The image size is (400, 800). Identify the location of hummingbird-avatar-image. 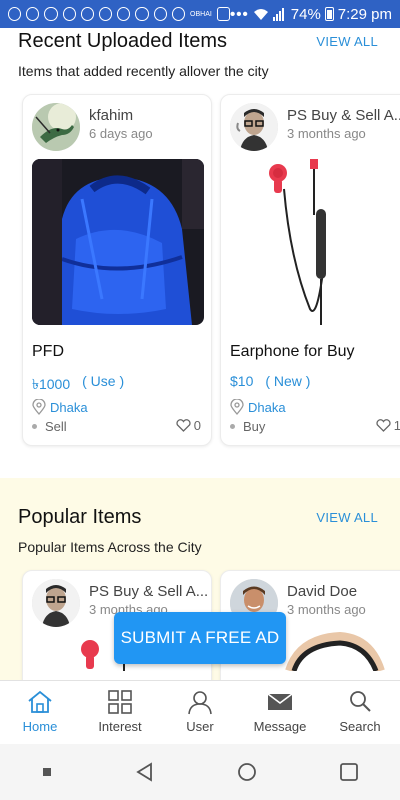
(56, 127).